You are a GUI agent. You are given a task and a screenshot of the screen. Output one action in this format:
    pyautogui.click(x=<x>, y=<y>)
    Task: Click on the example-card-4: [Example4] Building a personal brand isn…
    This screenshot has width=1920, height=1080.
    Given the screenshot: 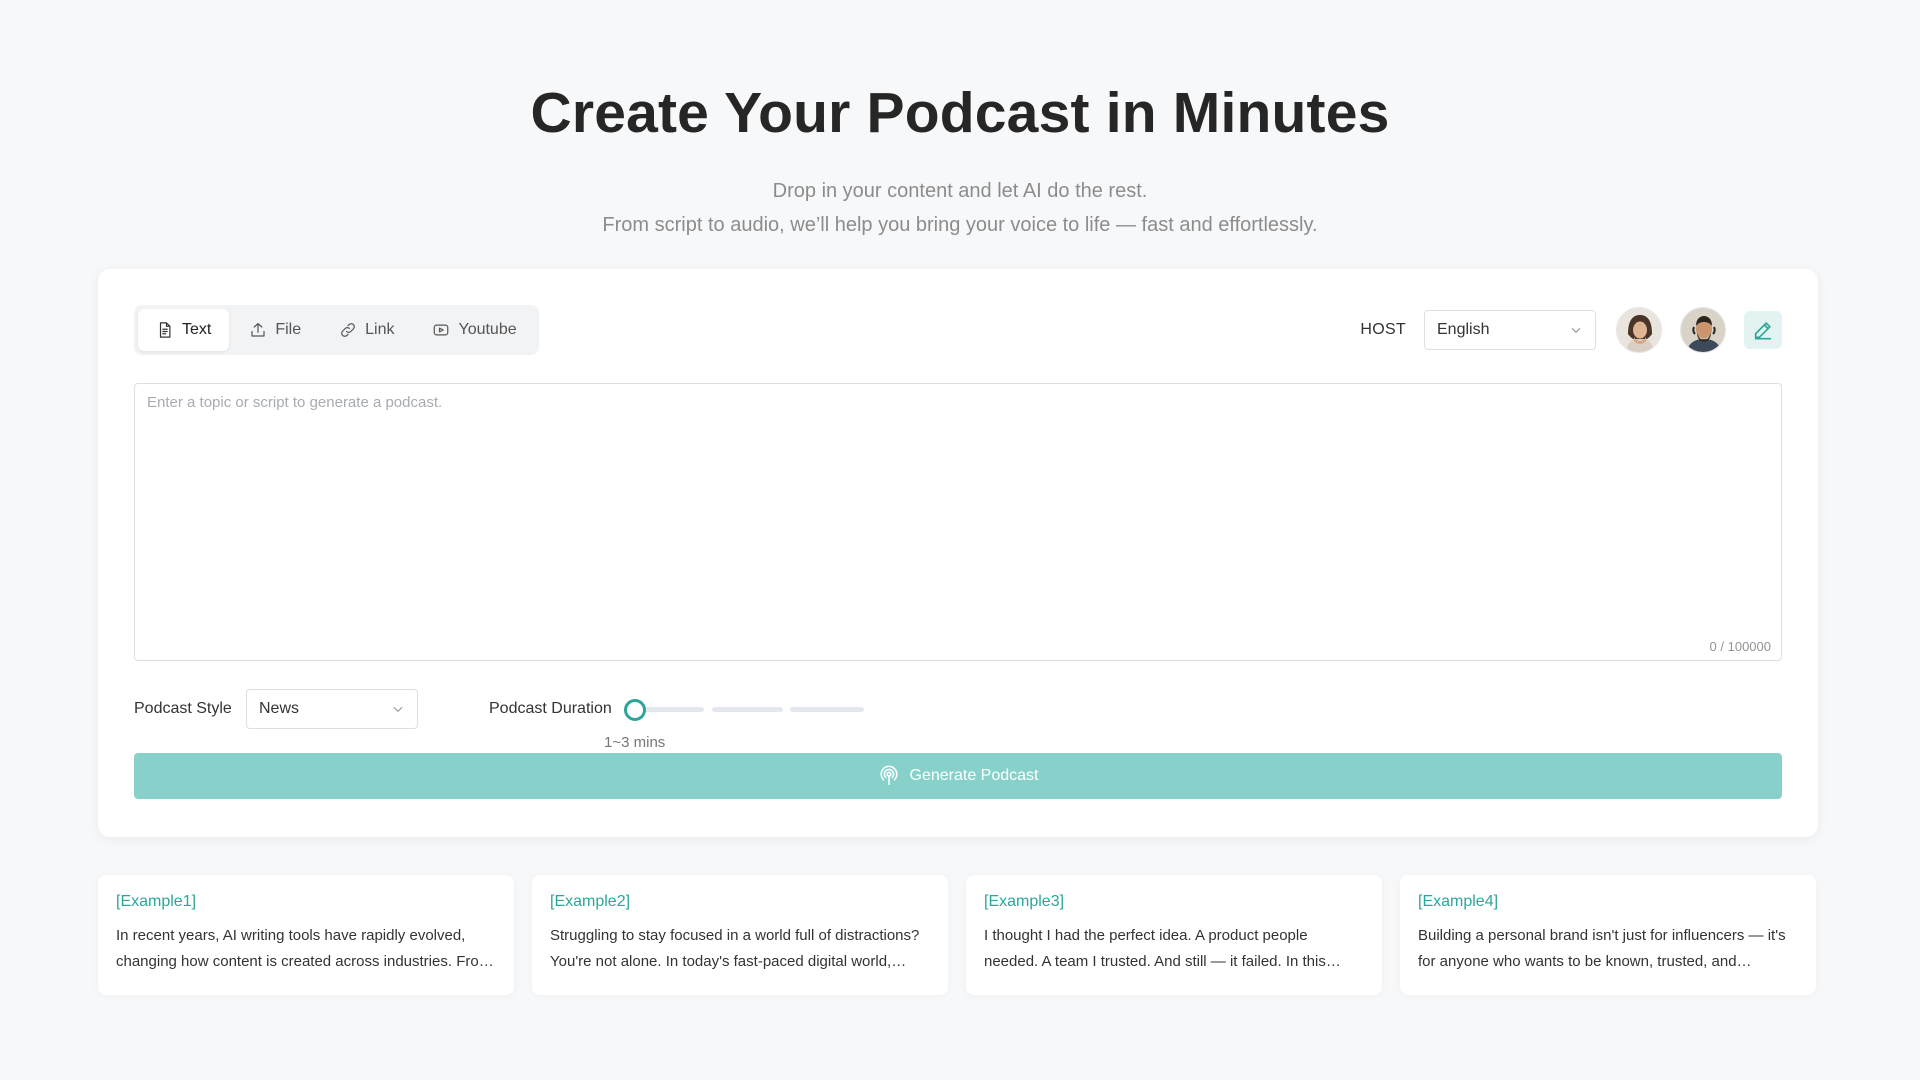 What is the action you would take?
    pyautogui.click(x=1608, y=935)
    